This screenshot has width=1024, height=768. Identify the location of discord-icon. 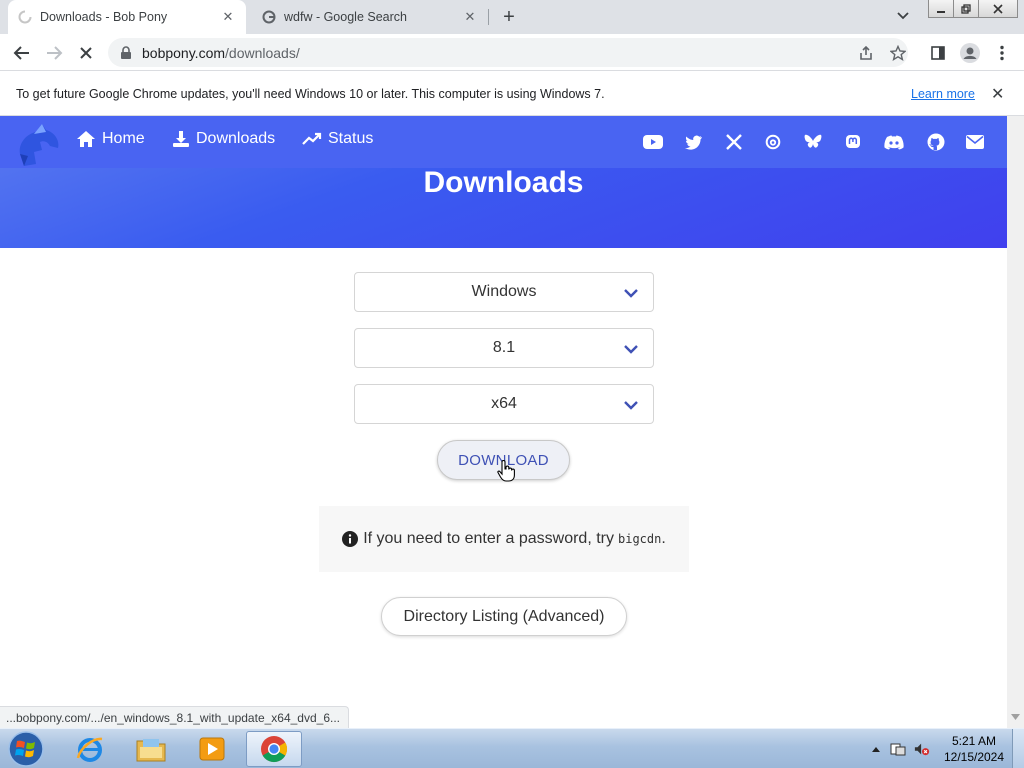
(894, 142).